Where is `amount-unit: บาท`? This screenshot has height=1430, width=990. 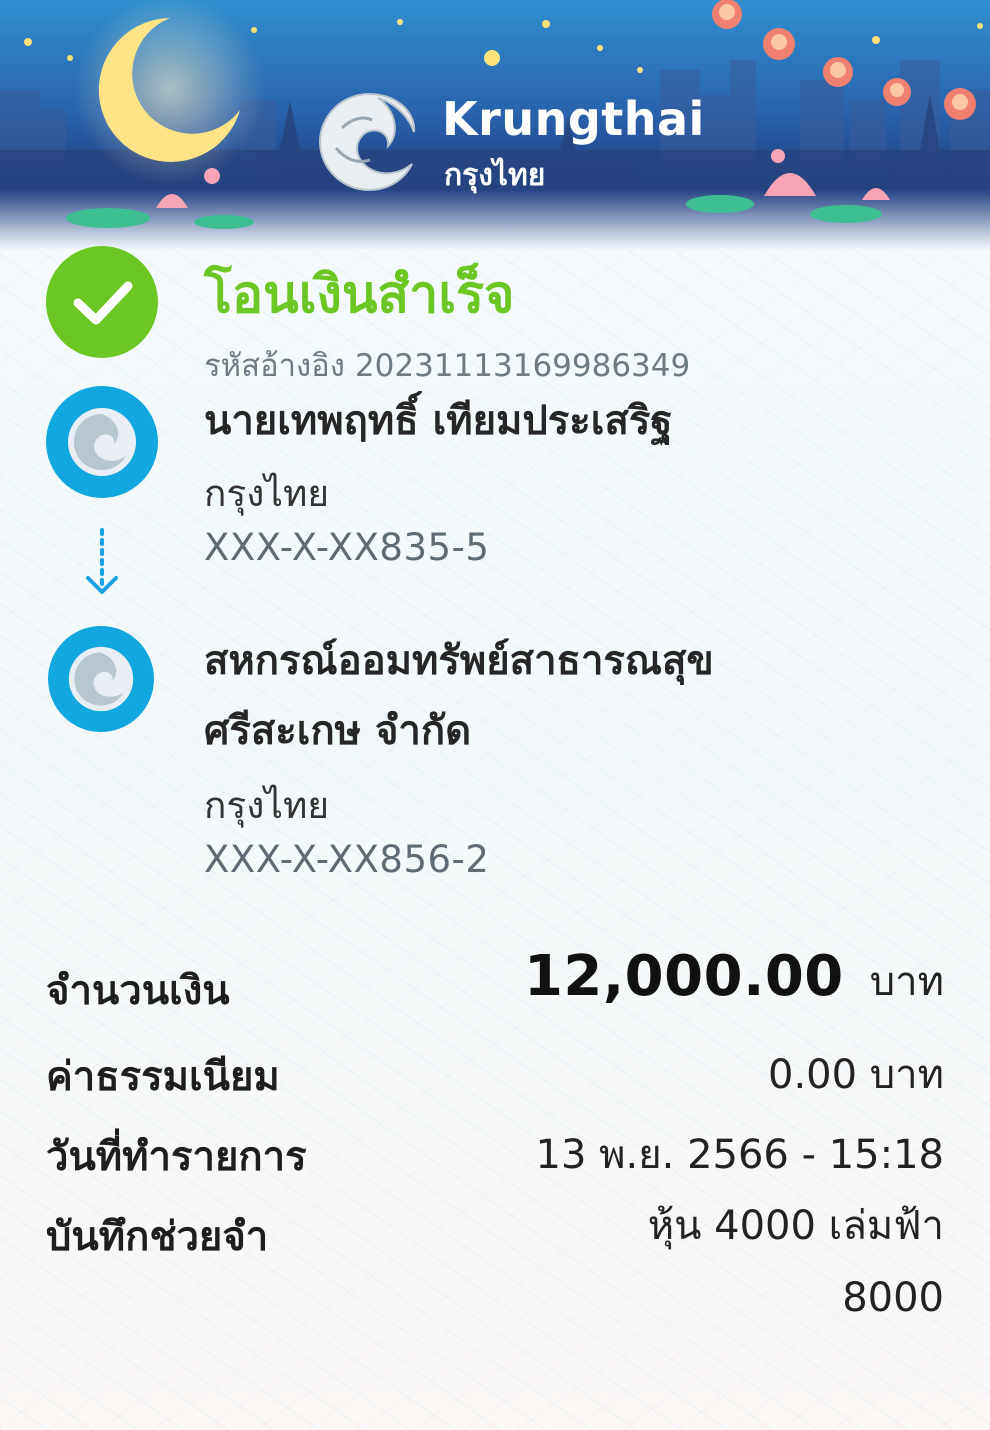 amount-unit: บาท is located at coordinates (906, 982).